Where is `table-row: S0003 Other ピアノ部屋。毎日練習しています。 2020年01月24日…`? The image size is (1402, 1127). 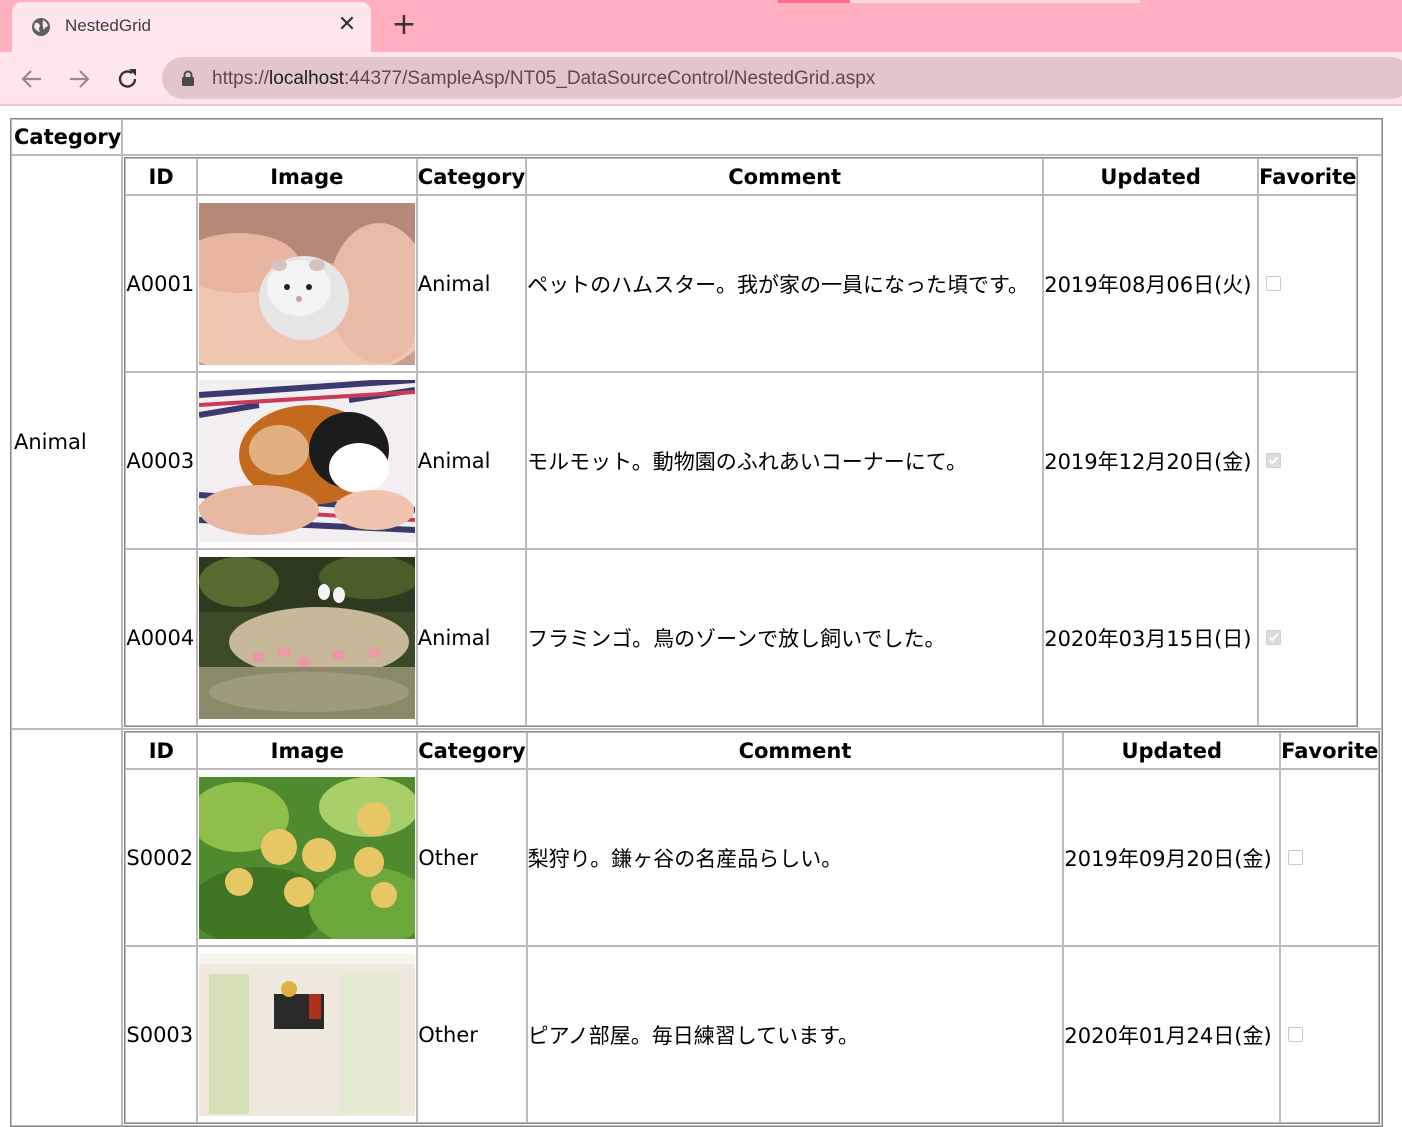
table-row: S0003 Other ピアノ部屋。毎日練習しています。 2020年01月24日… is located at coordinates (752, 1034).